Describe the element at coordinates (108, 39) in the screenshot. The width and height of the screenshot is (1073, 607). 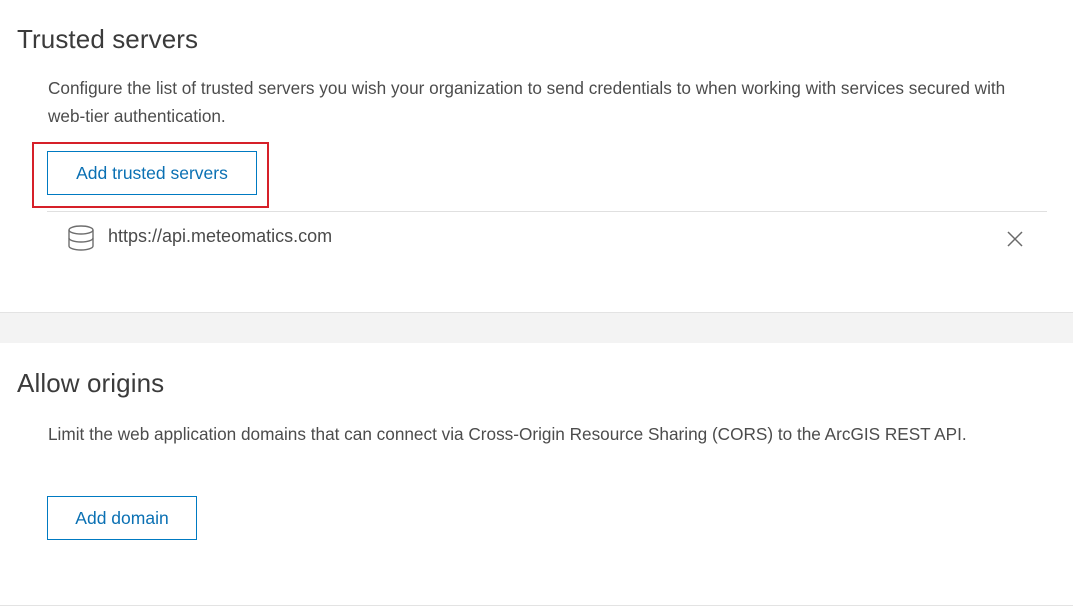
I see `trusted-servers-title: Trusted servers` at that location.